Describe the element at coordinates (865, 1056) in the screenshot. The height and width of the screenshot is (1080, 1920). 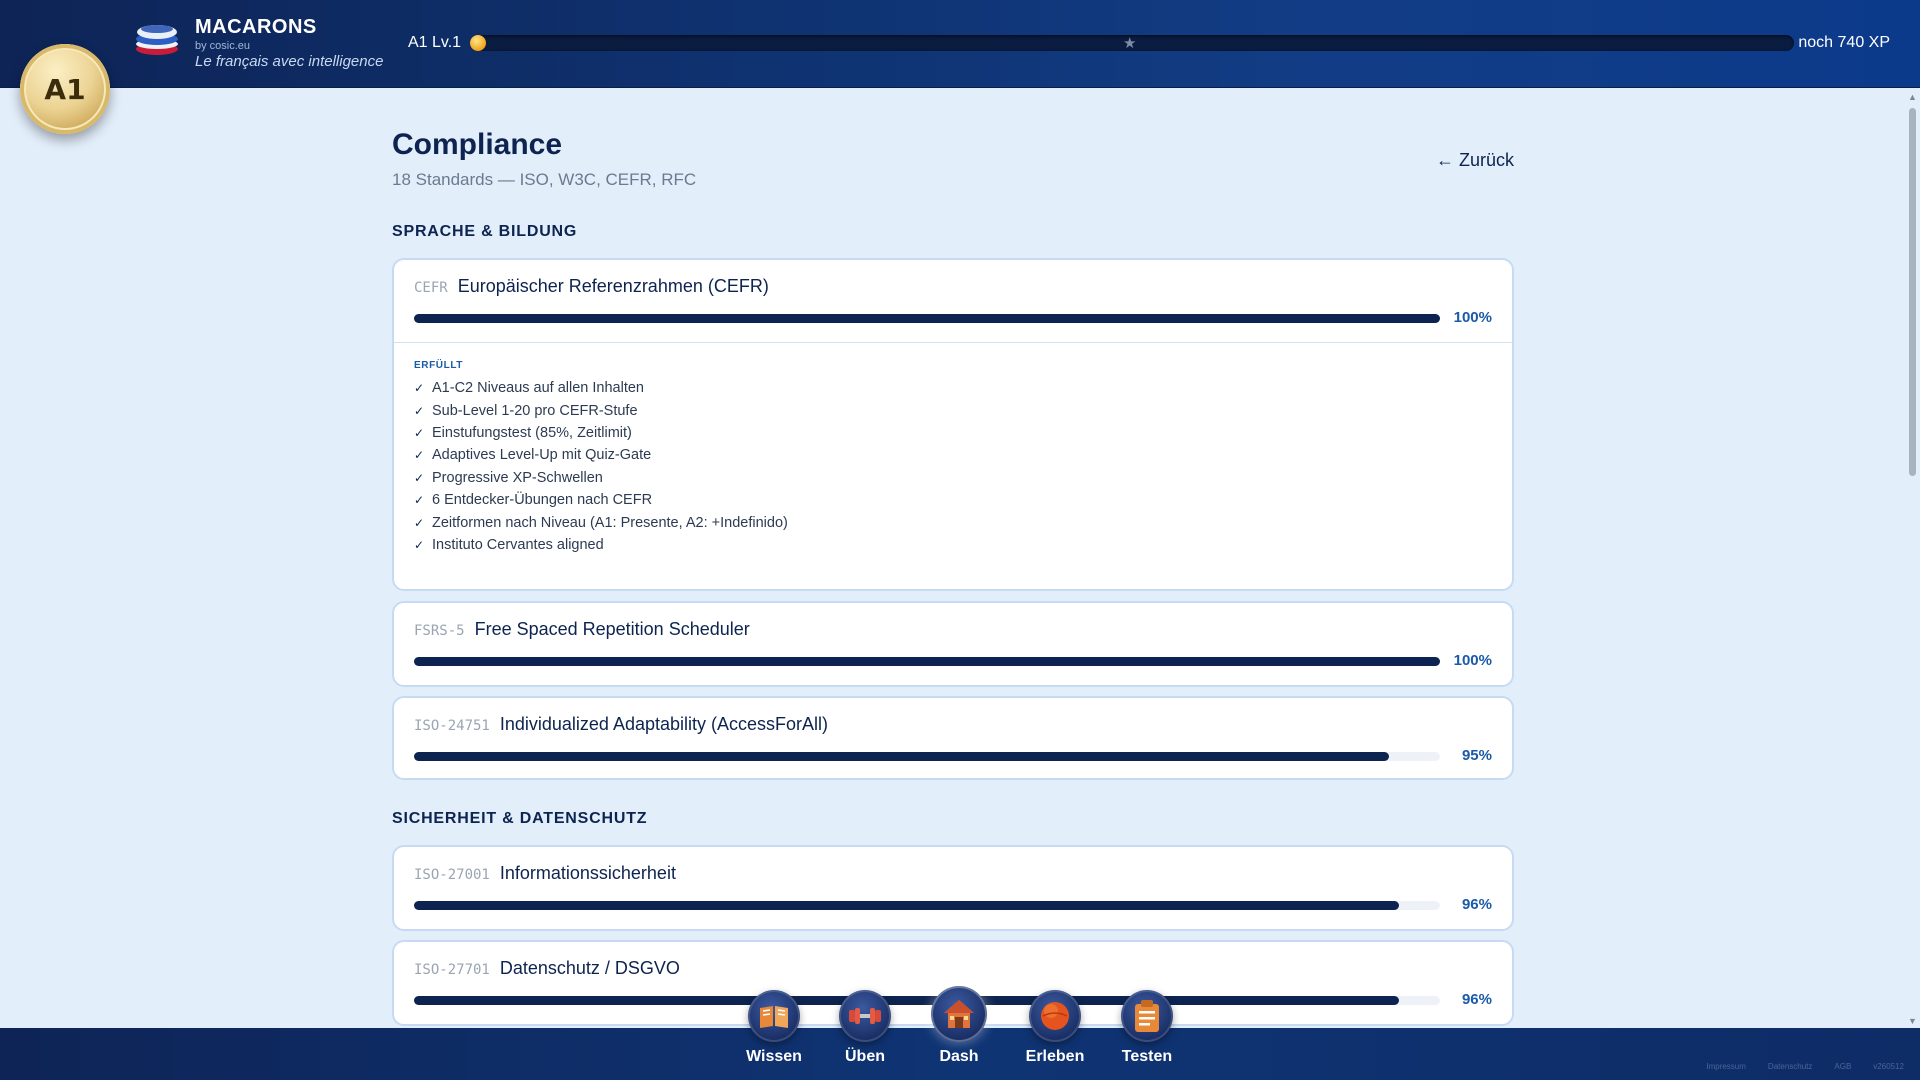
I see `nav-label: Üben` at that location.